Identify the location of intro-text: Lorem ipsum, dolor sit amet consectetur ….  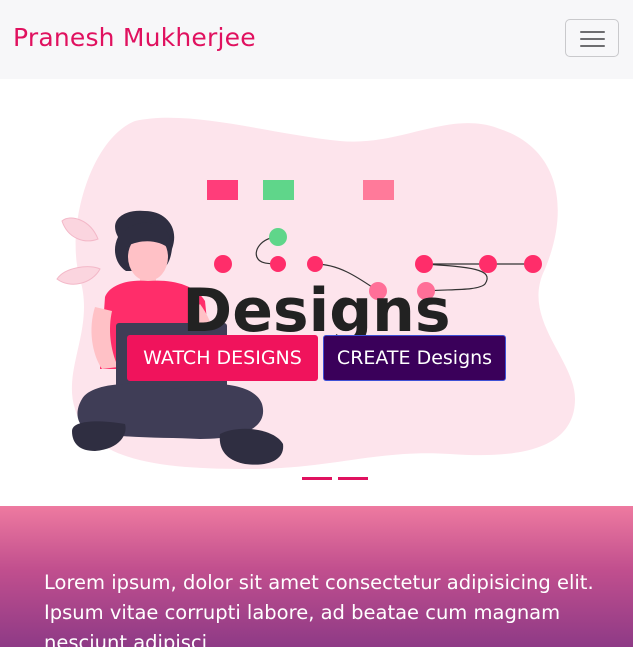
(319, 609).